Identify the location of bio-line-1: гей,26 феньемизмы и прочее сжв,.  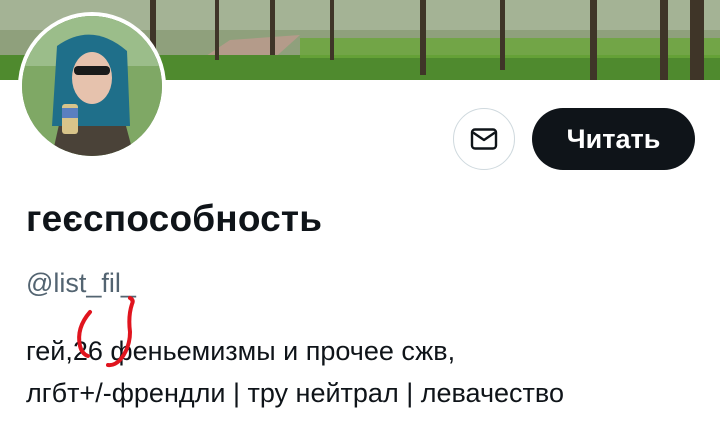
(366, 351).